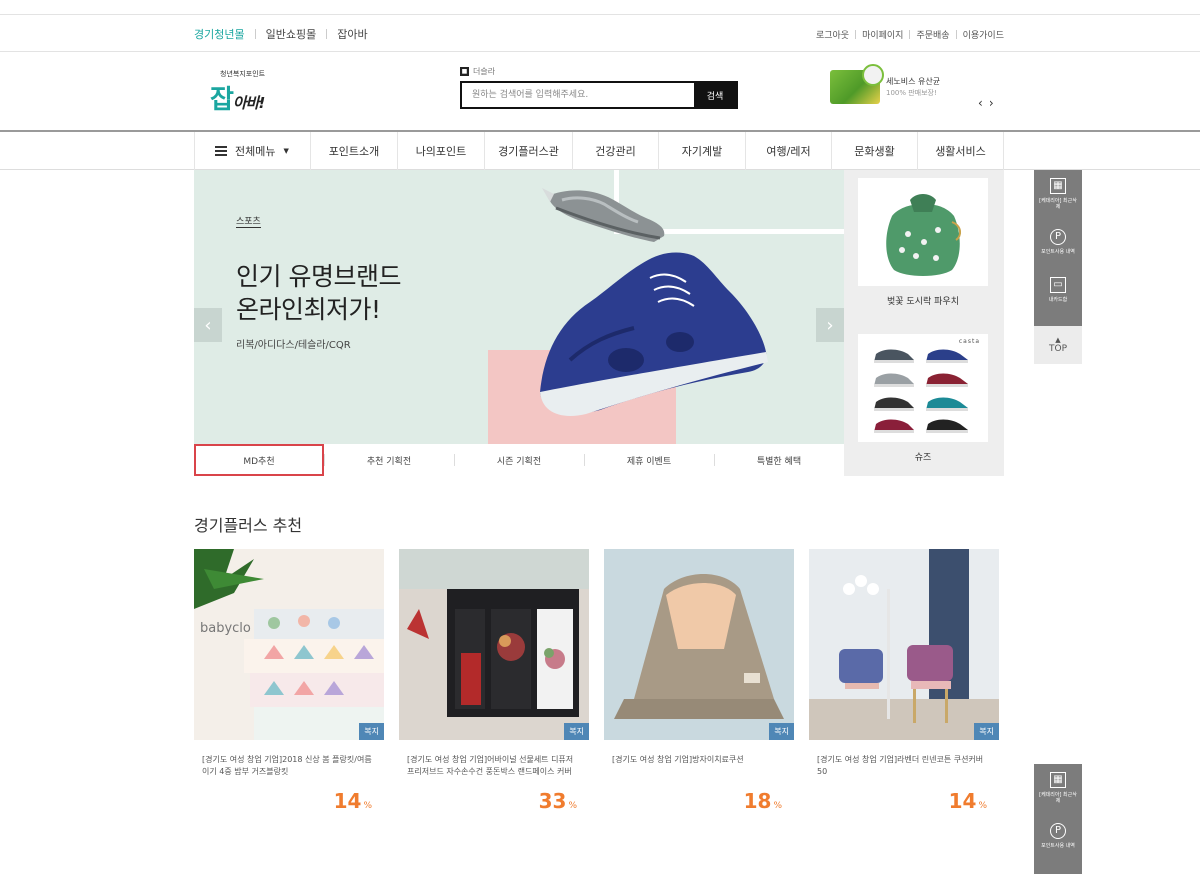 The width and height of the screenshot is (1200, 874). I want to click on quick-card-label: 내카드함, so click(1058, 300).